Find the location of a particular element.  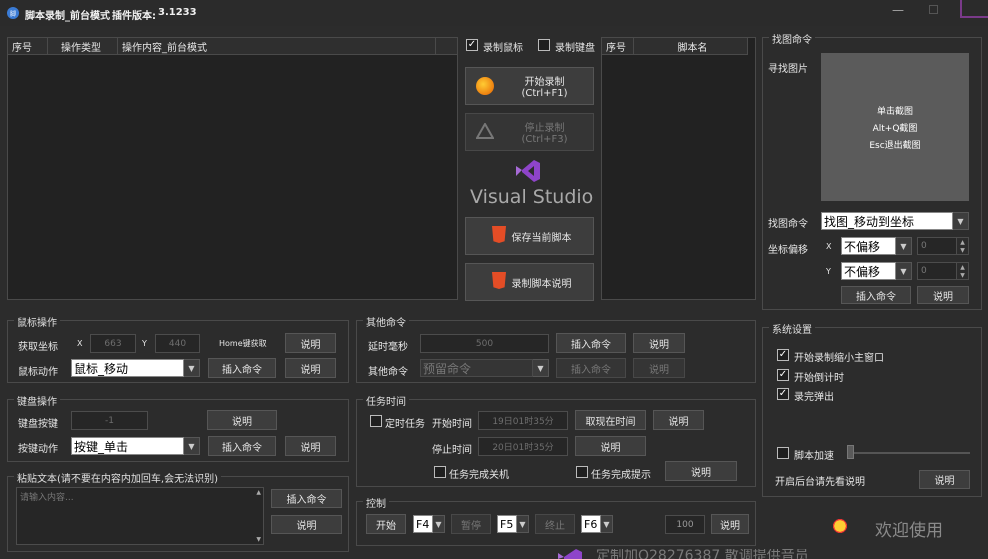

shrink-window-checkbox: ✓ is located at coordinates (783, 355).